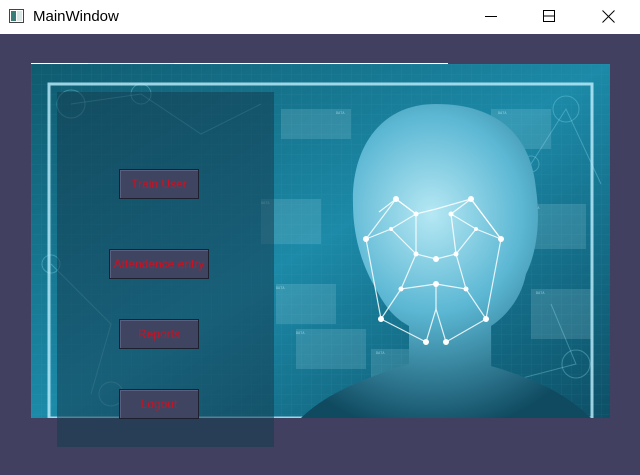 Image resolution: width=640 pixels, height=475 pixels. I want to click on reports-button: Reports, so click(159, 334).